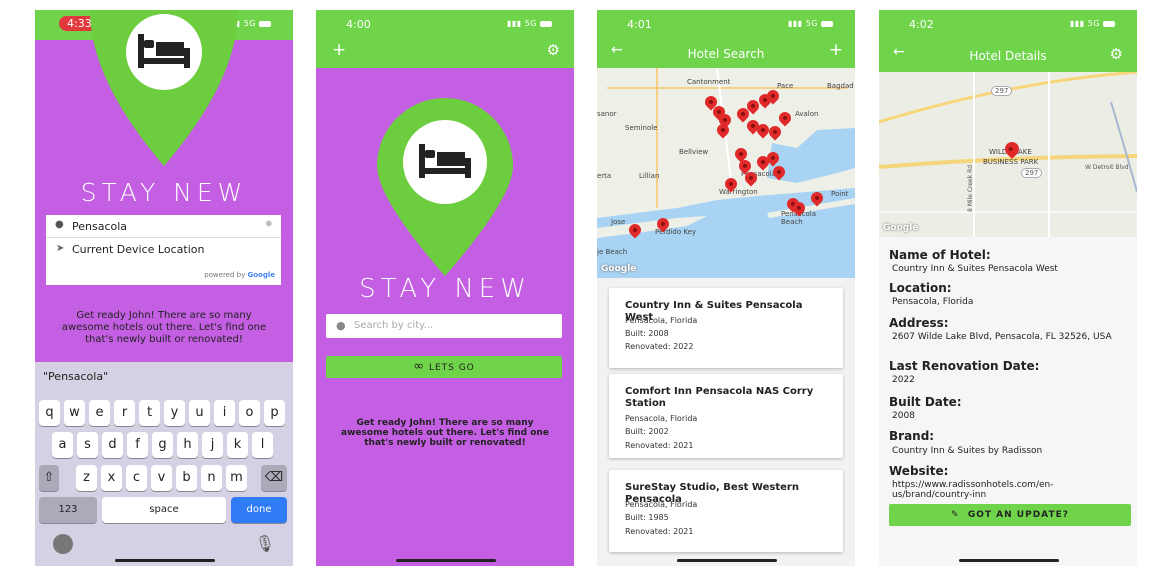  Describe the element at coordinates (919, 323) in the screenshot. I see `address-label: Address:` at that location.